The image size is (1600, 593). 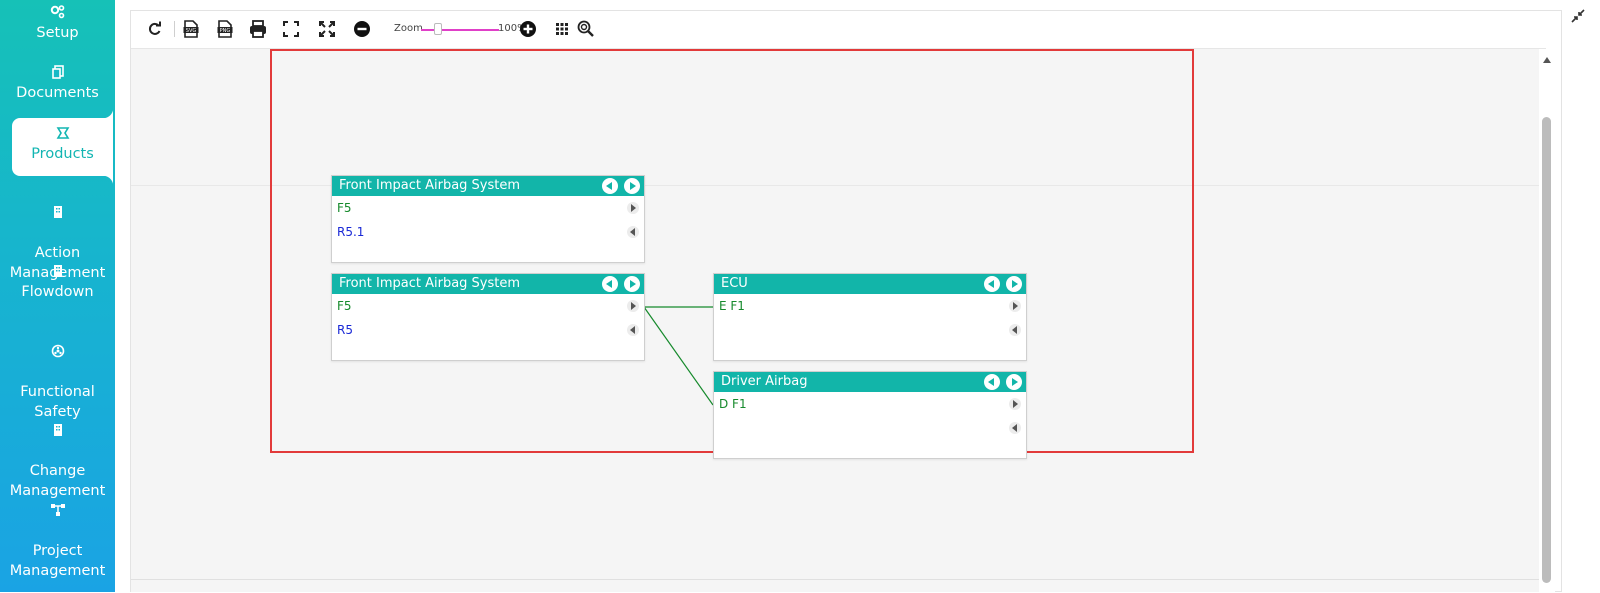 What do you see at coordinates (291, 29) in the screenshot?
I see `fullscreen-icon` at bounding box center [291, 29].